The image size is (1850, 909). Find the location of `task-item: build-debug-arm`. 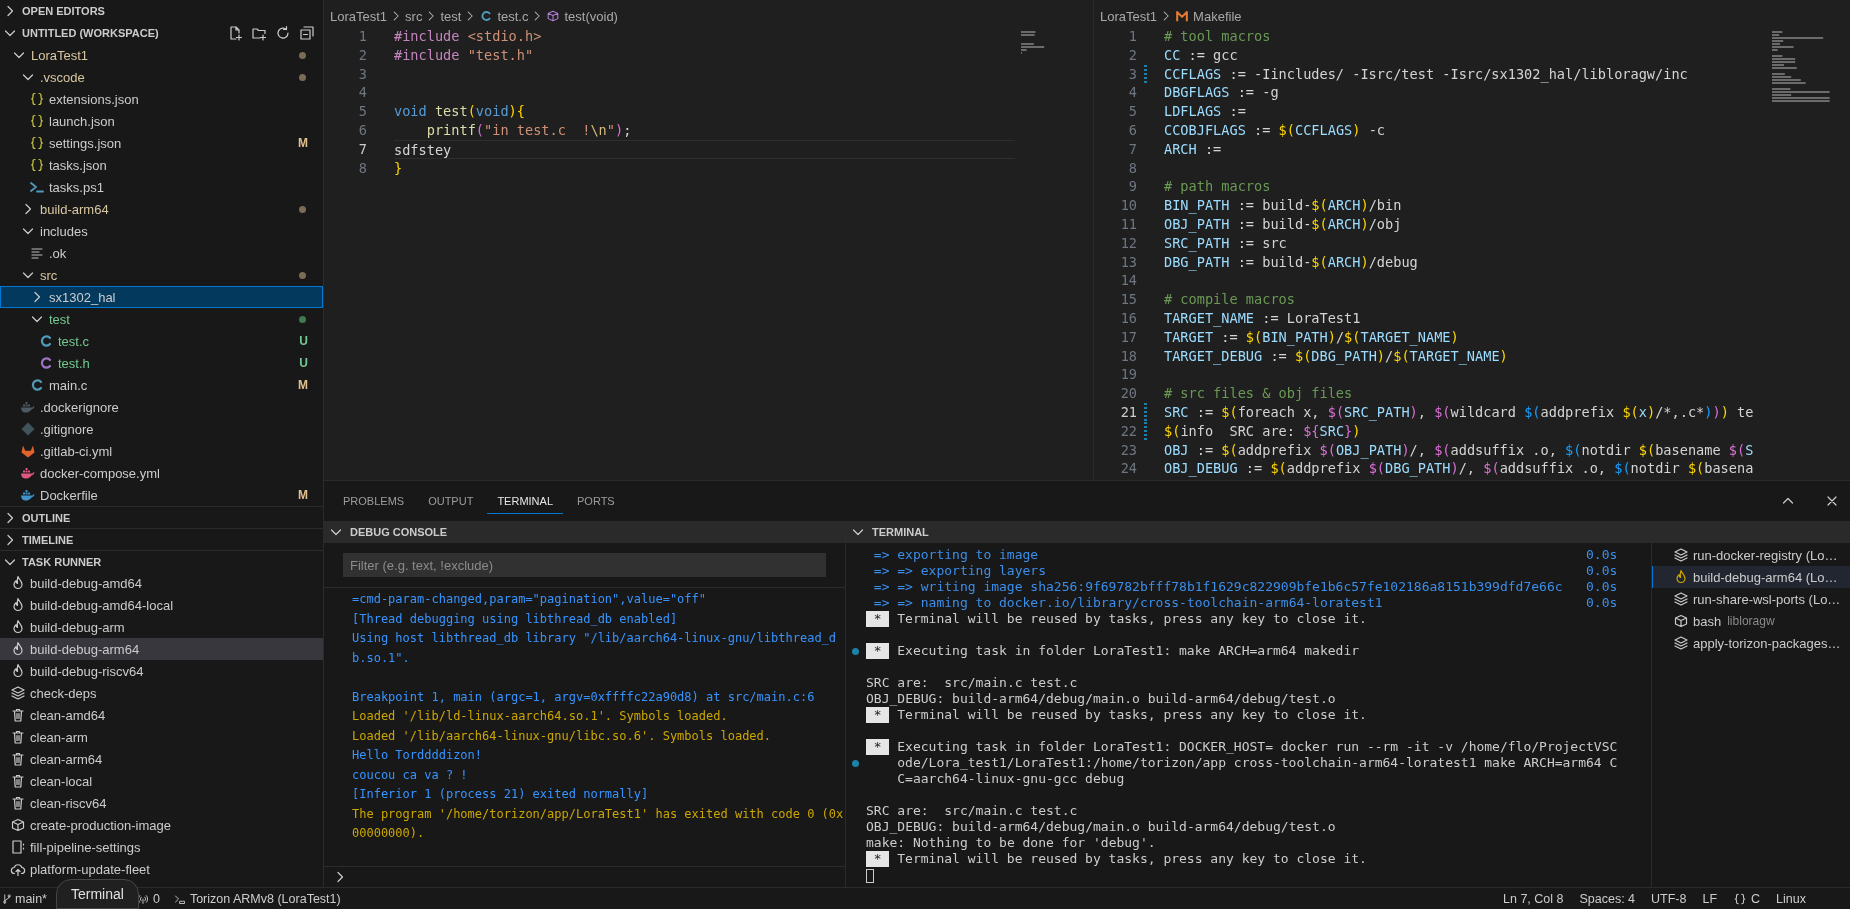

task-item: build-debug-arm is located at coordinates (161, 627).